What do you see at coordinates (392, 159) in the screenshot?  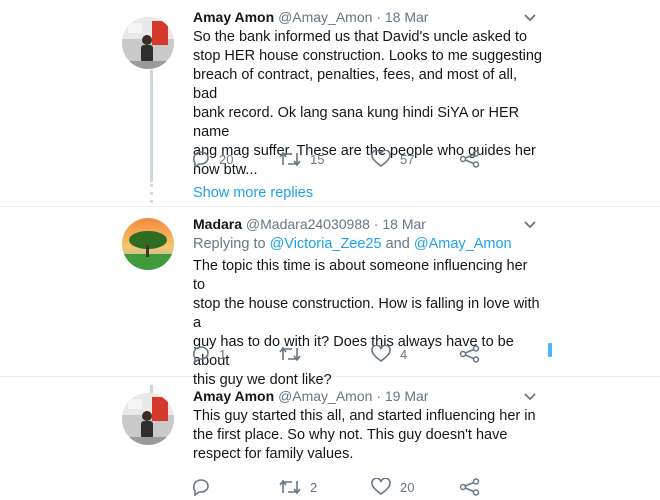 I see `like-button: 57` at bounding box center [392, 159].